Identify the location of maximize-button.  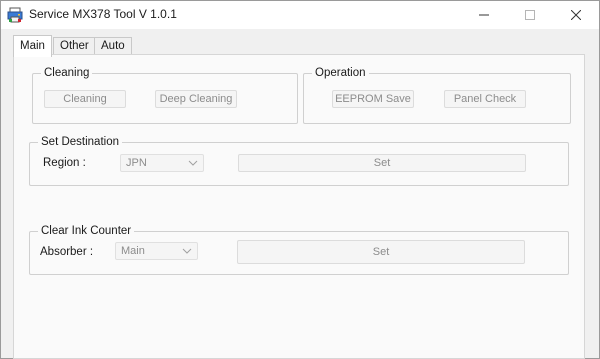
(530, 15).